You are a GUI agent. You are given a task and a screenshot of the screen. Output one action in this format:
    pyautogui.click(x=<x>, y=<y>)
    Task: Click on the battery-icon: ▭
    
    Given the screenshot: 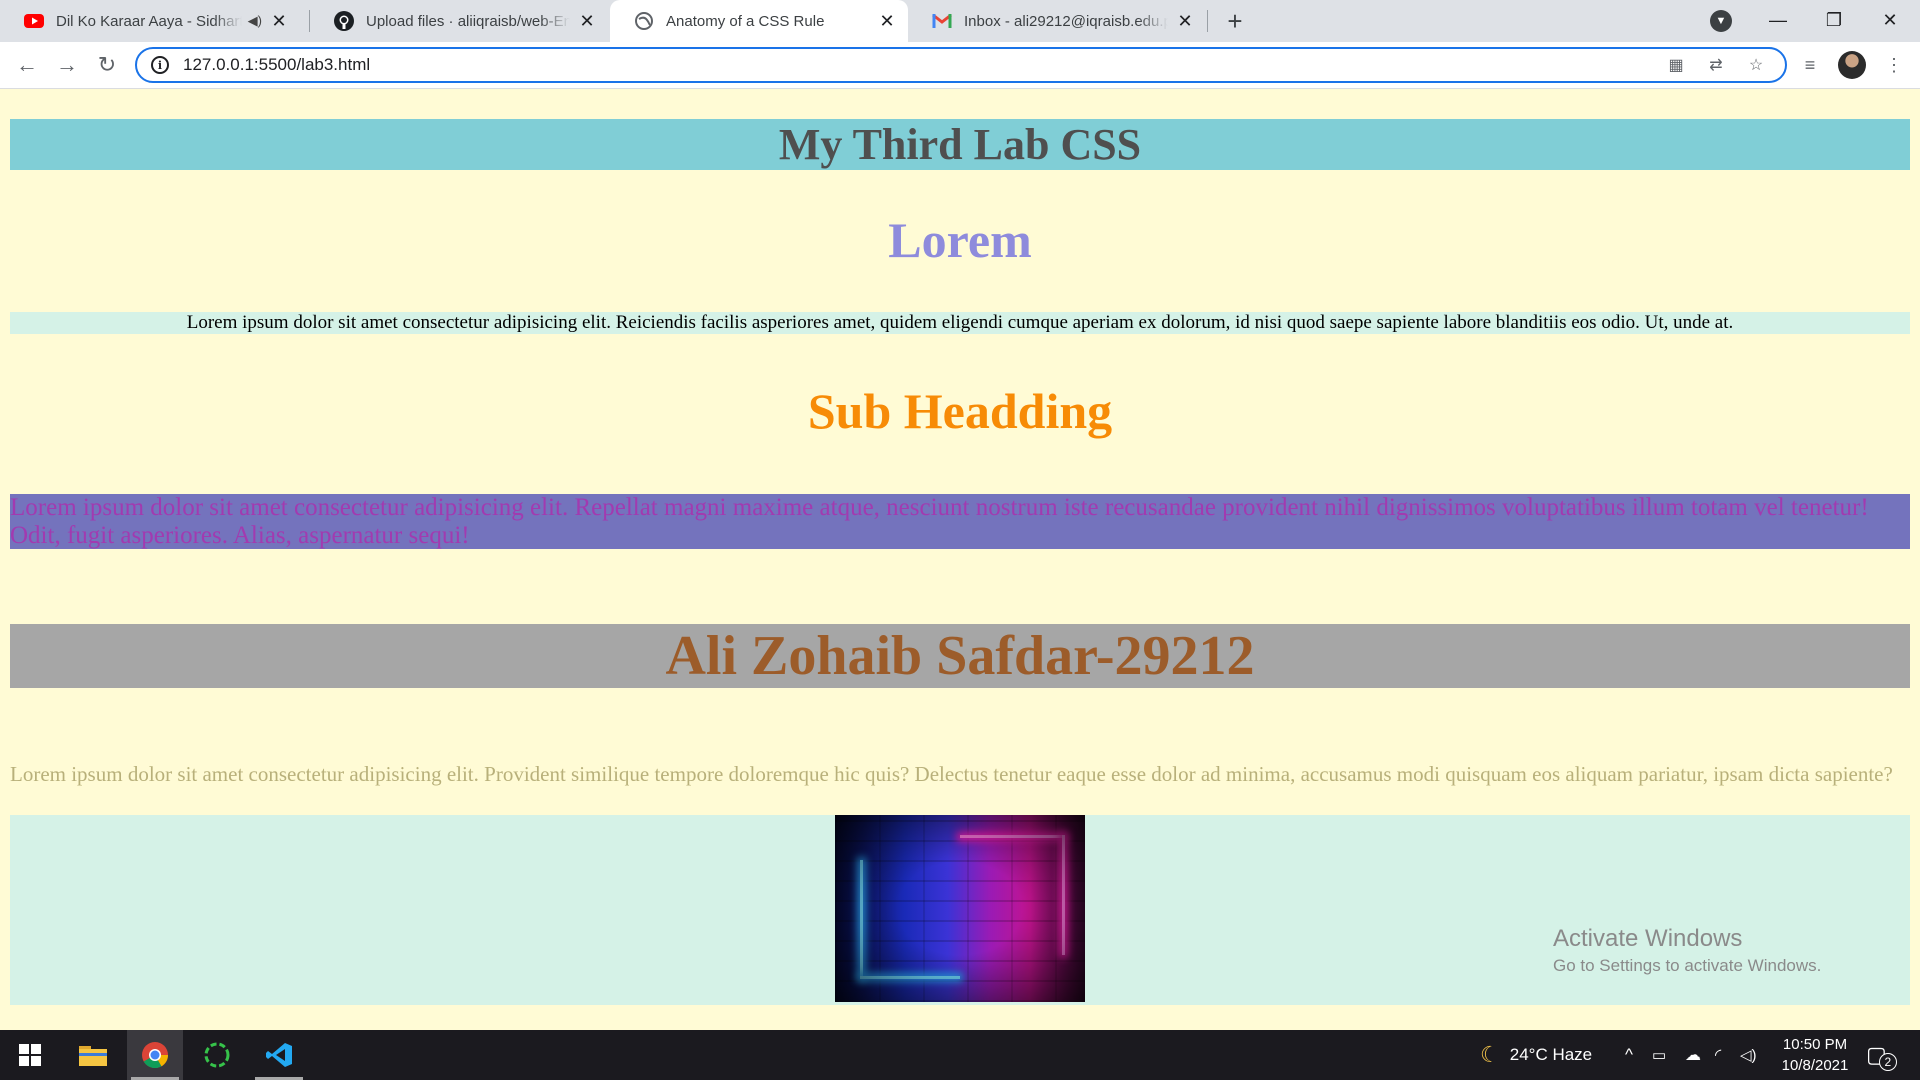 What is the action you would take?
    pyautogui.click(x=1659, y=1055)
    